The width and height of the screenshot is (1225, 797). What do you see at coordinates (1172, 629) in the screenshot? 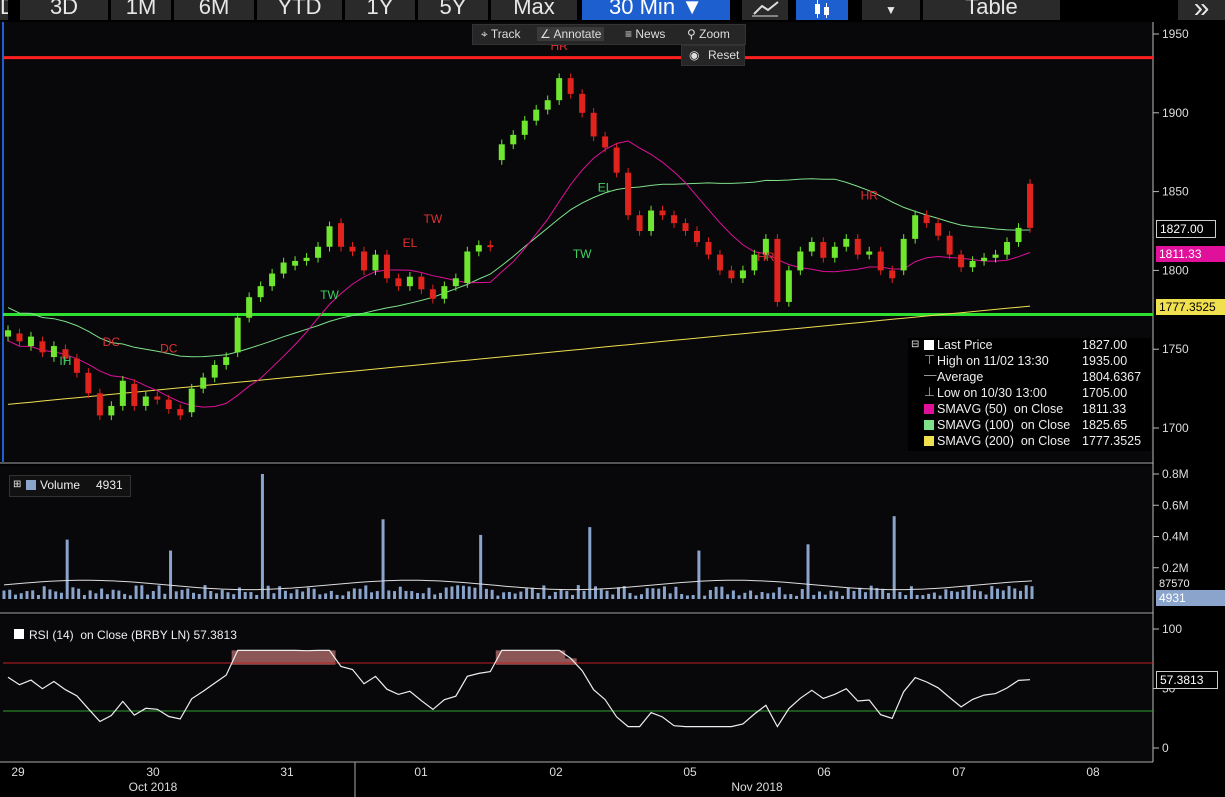
I see `rsi-axis-label: 100` at bounding box center [1172, 629].